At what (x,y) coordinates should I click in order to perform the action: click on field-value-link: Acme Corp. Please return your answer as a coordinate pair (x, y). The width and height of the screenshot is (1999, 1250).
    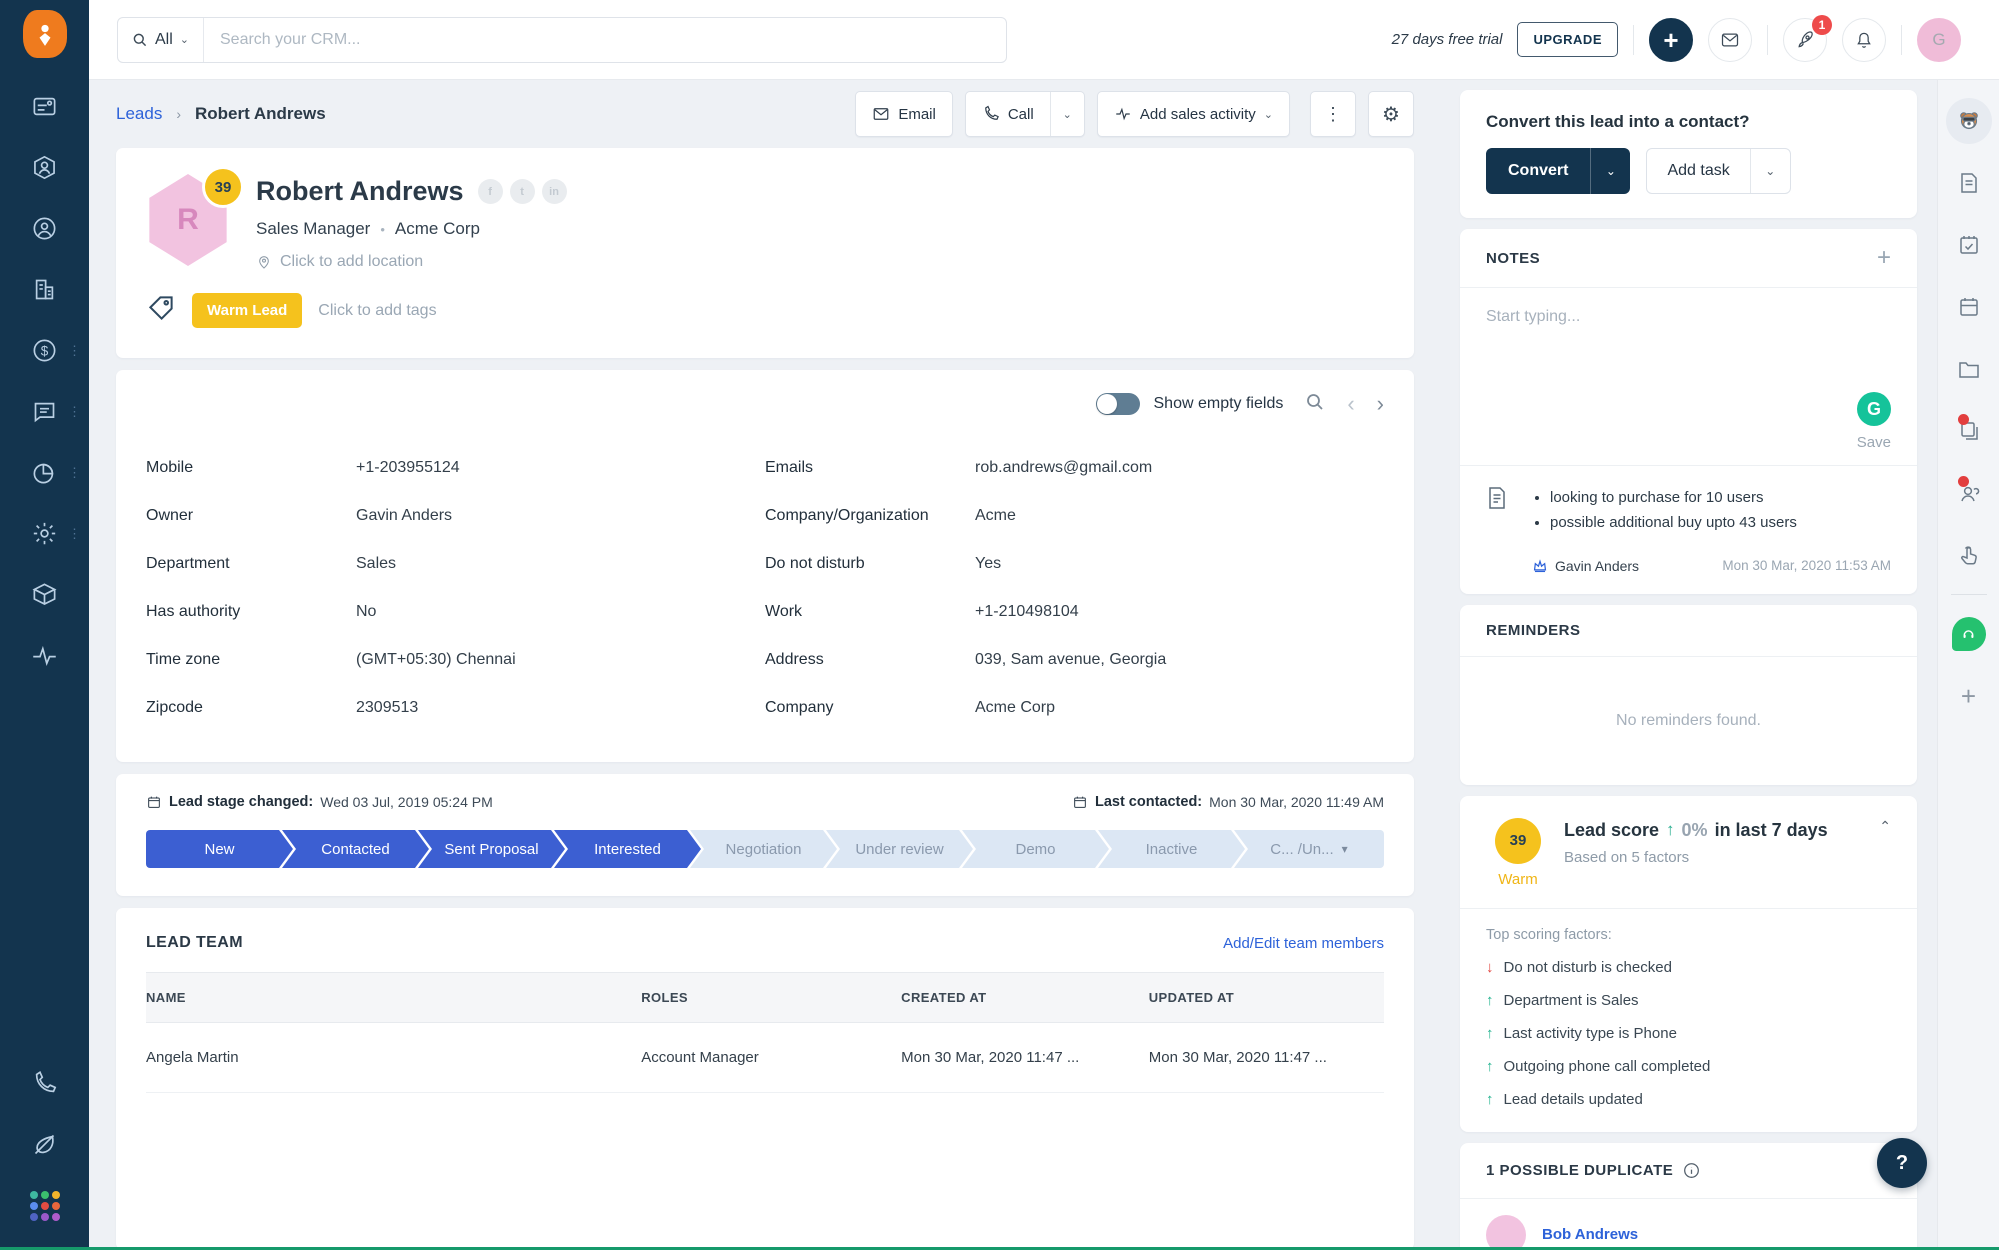
    Looking at the image, I should click on (1015, 708).